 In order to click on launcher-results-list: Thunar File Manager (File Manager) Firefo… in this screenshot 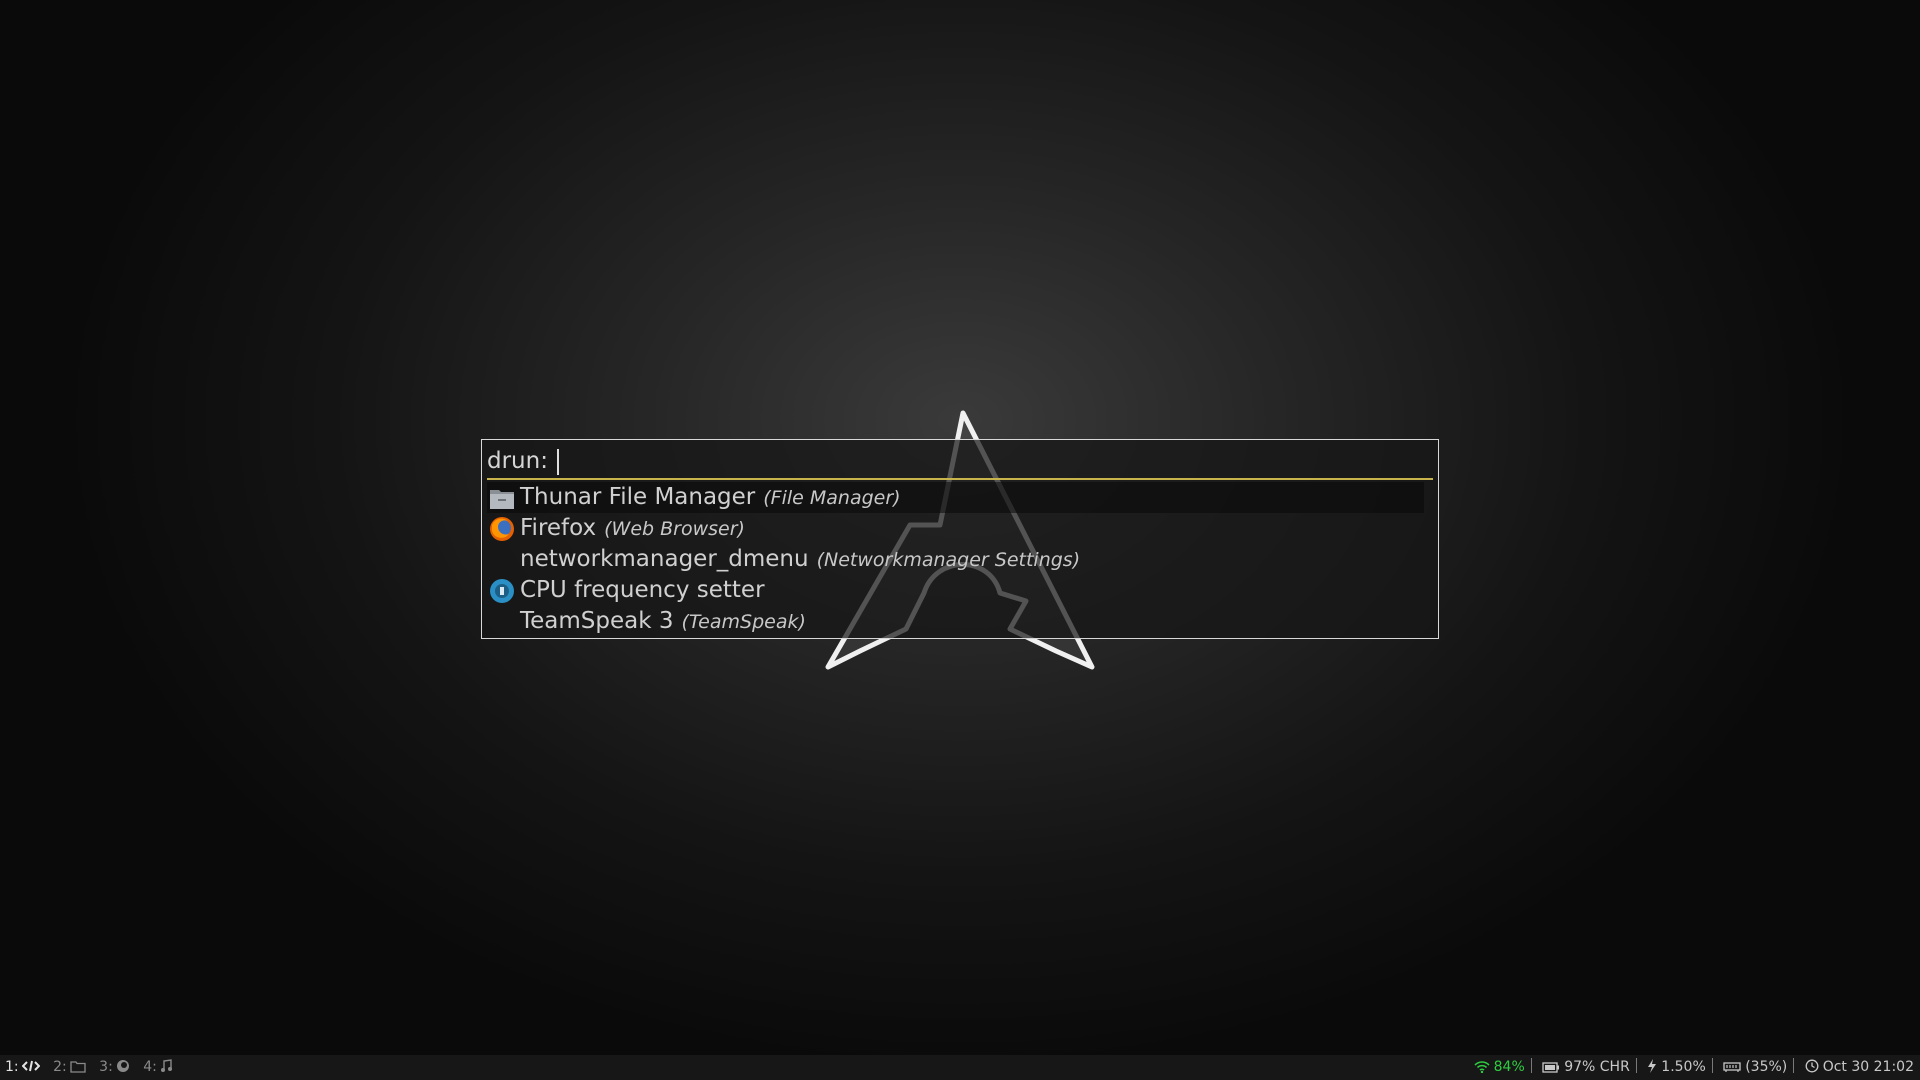, I will do `click(955, 559)`.